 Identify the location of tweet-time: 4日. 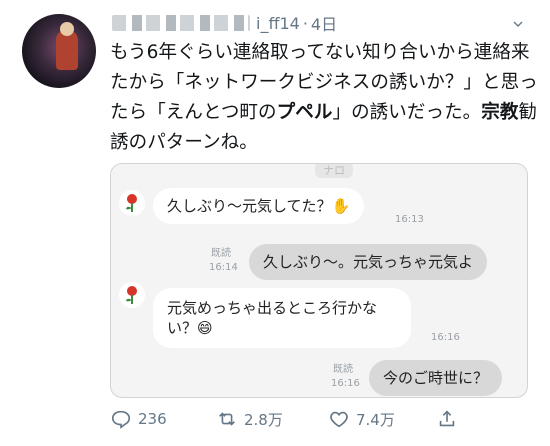
(324, 23).